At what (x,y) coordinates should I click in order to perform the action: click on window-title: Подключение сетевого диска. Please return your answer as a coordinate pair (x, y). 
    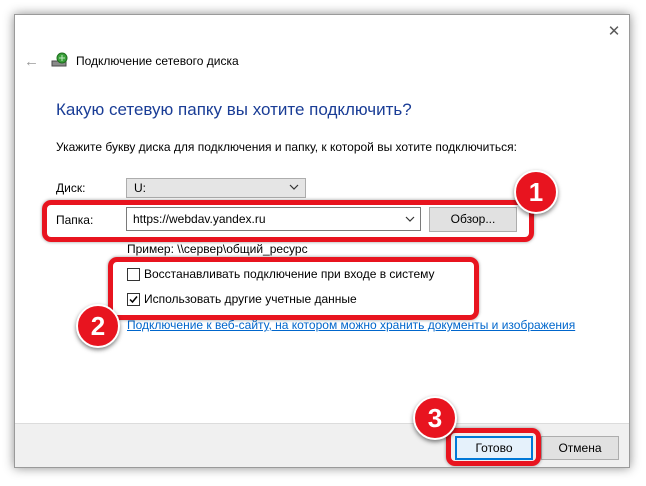
    Looking at the image, I should click on (157, 61).